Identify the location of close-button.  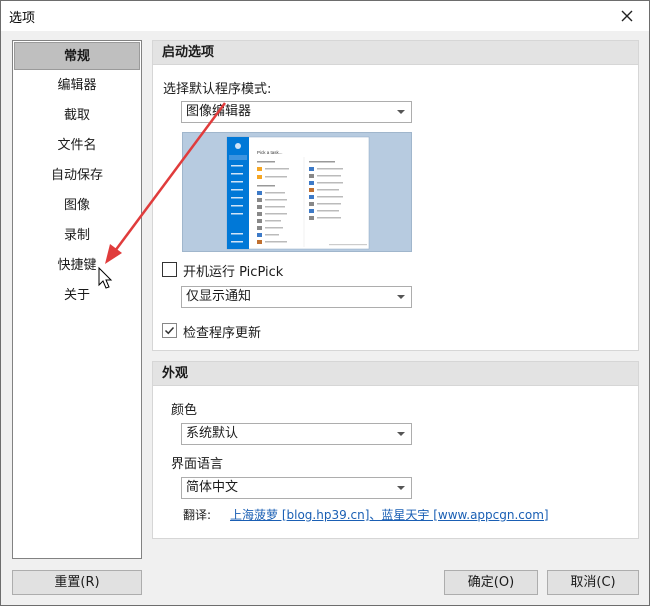
(627, 16).